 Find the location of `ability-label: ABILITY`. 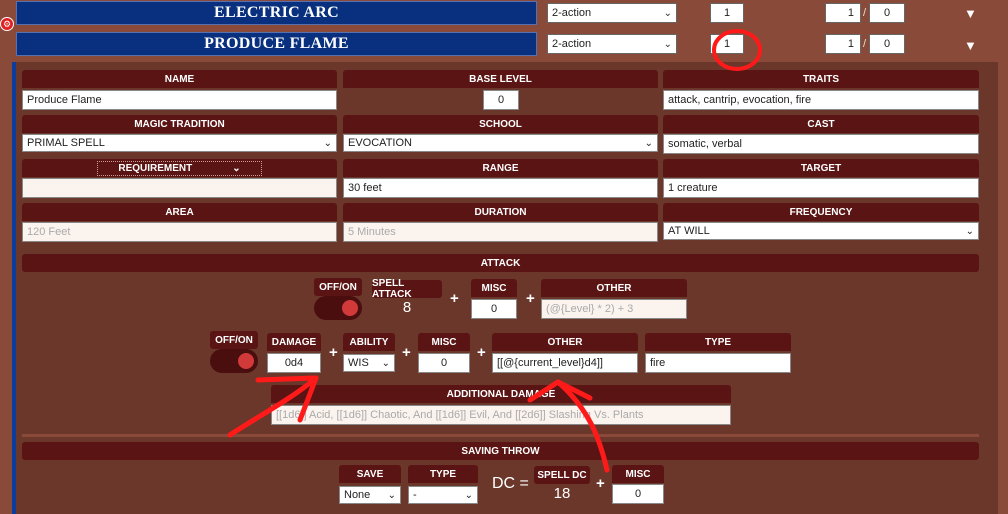

ability-label: ABILITY is located at coordinates (369, 342).